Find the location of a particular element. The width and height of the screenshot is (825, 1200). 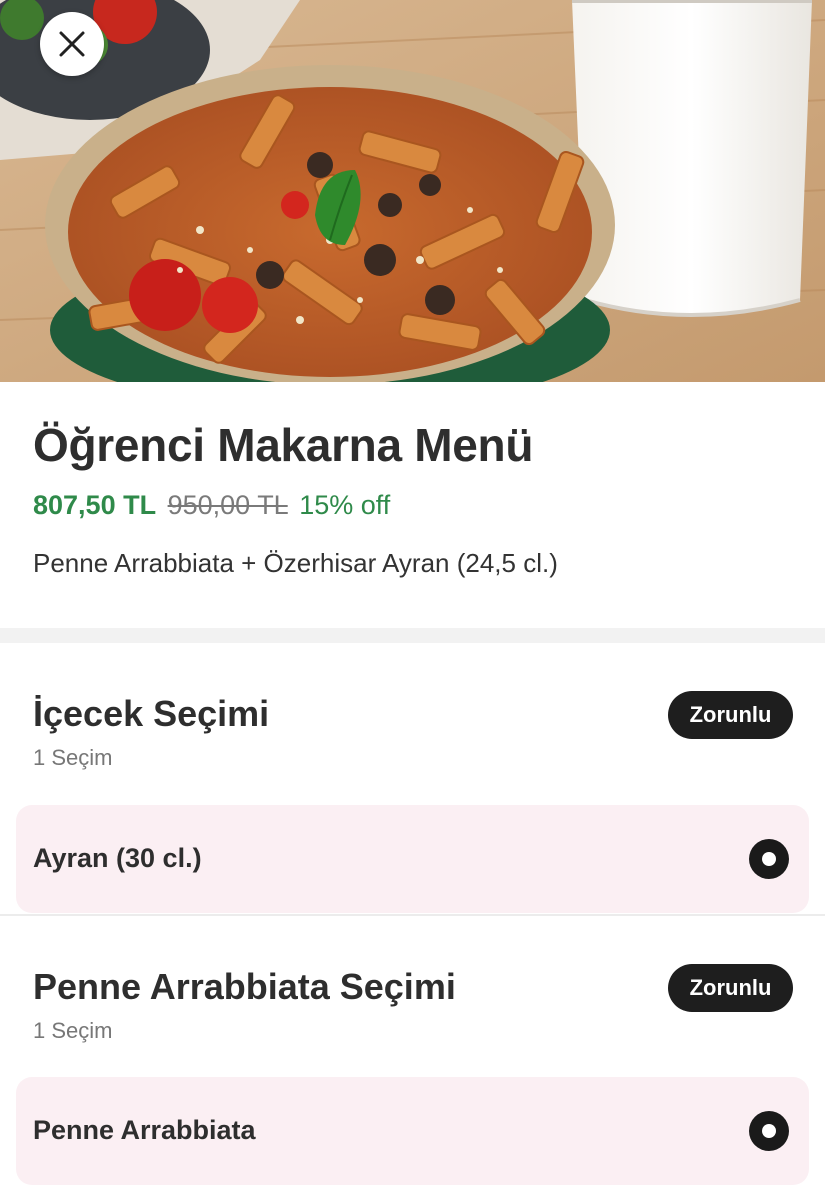

product-title: Öğrenci Makarna Menü is located at coordinates (283, 445).